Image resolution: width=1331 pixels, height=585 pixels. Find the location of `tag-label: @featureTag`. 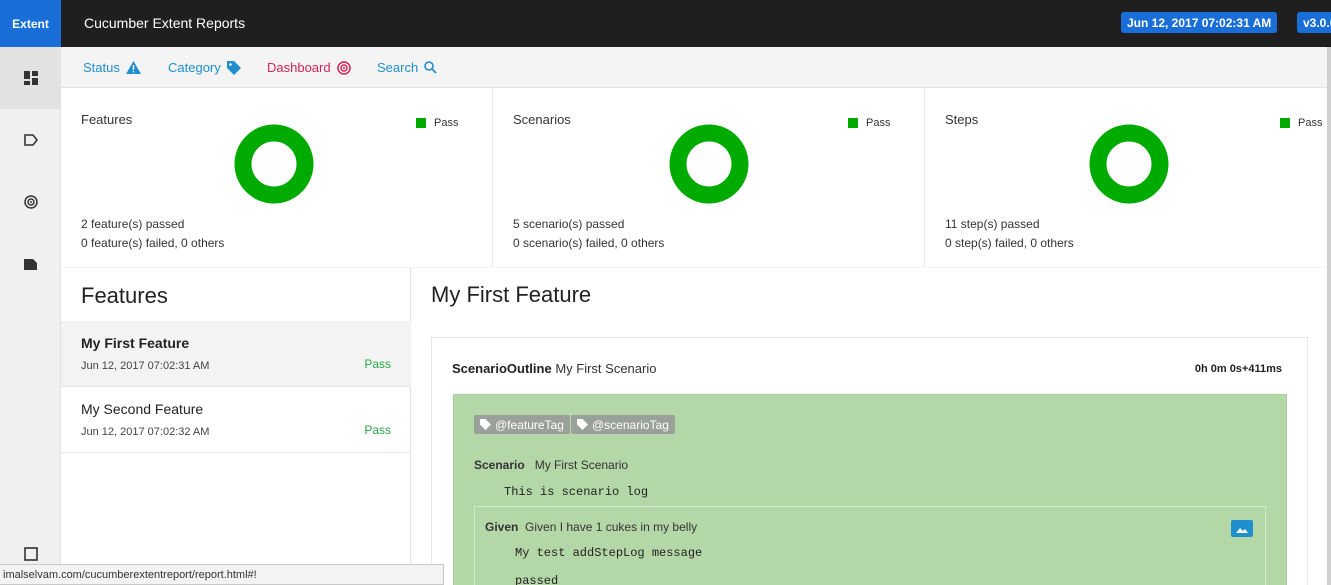

tag-label: @featureTag is located at coordinates (529, 424).